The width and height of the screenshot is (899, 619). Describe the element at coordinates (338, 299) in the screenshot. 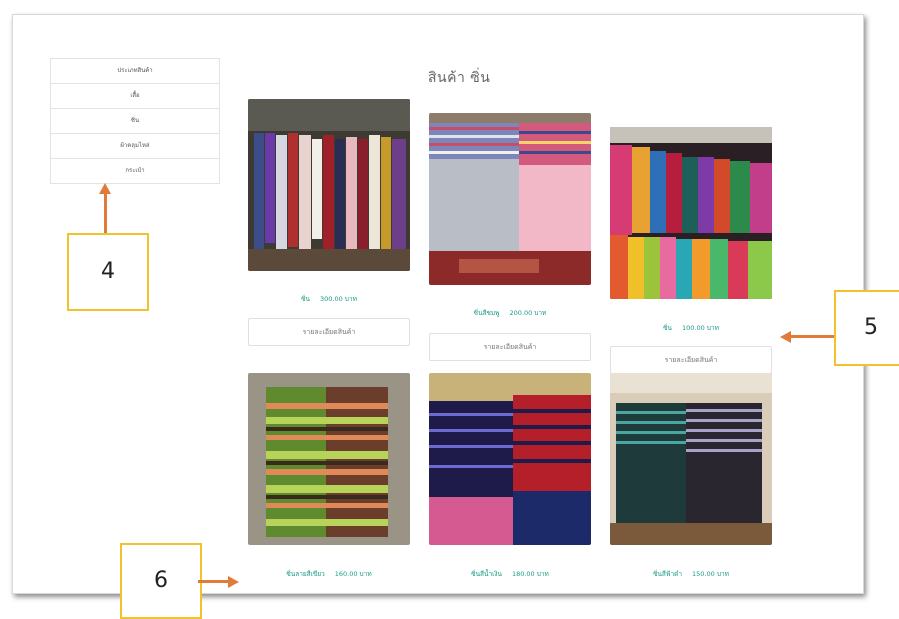

I see `product-price: 300.00 บาท` at that location.